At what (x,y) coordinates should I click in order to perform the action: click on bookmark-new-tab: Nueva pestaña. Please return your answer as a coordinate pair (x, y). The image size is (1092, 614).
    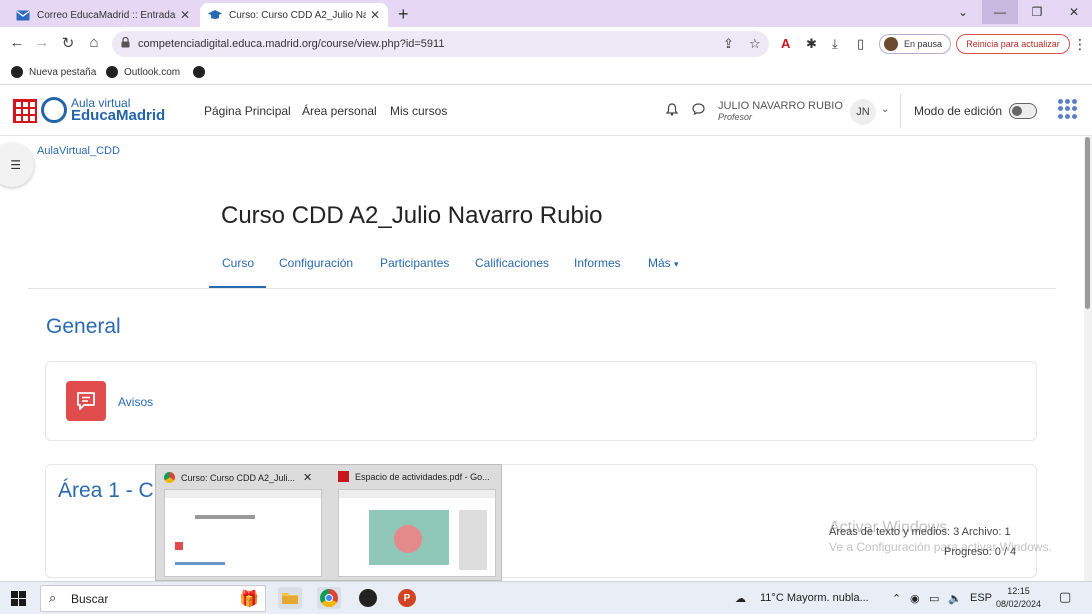
    Looking at the image, I should click on (53, 72).